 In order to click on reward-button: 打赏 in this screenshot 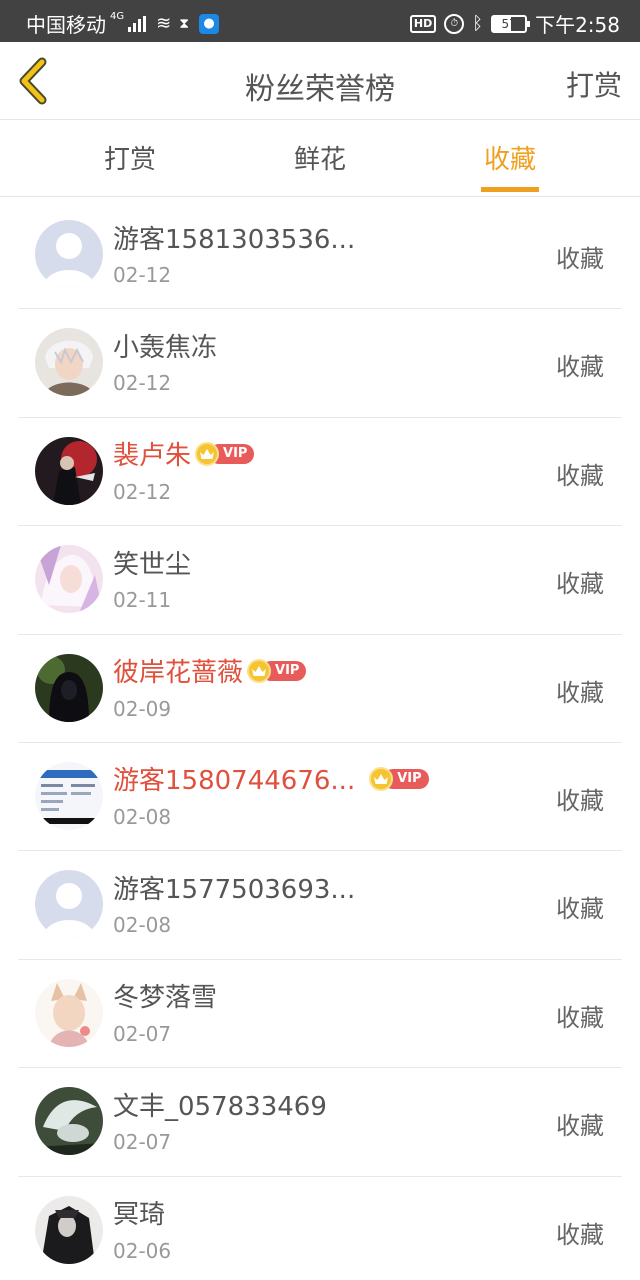, I will do `click(594, 84)`.